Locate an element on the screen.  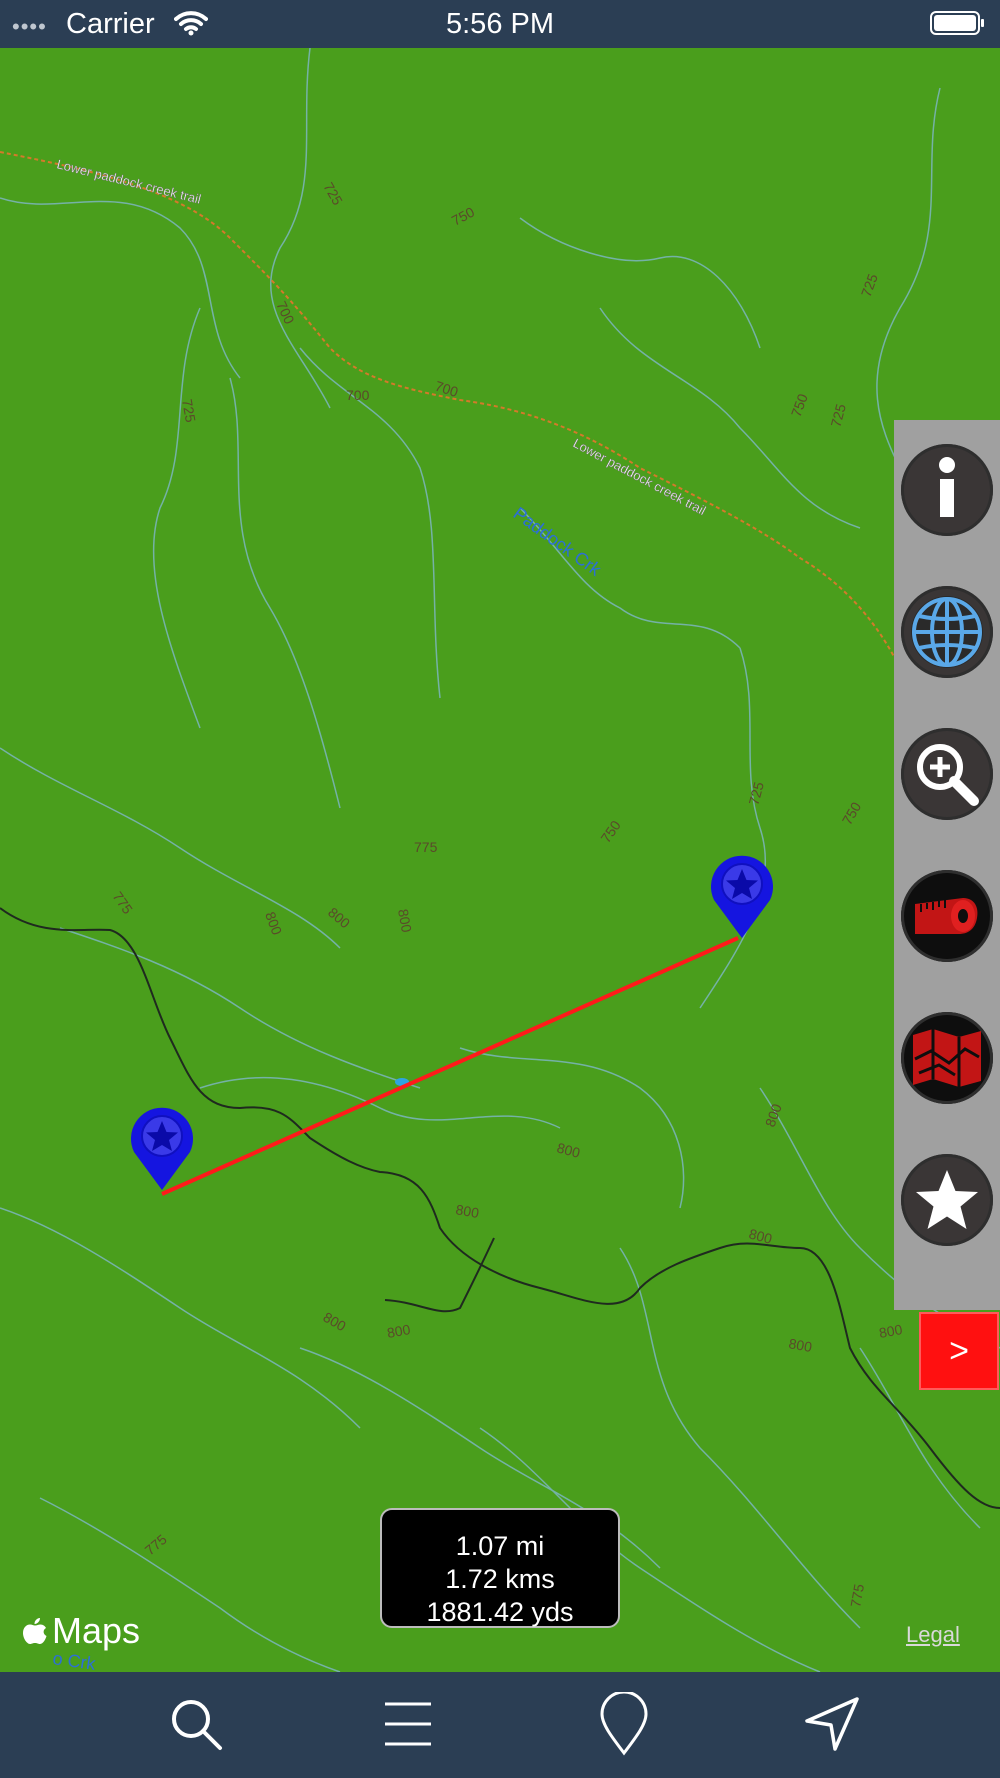
search-icon is located at coordinates (197, 1725).